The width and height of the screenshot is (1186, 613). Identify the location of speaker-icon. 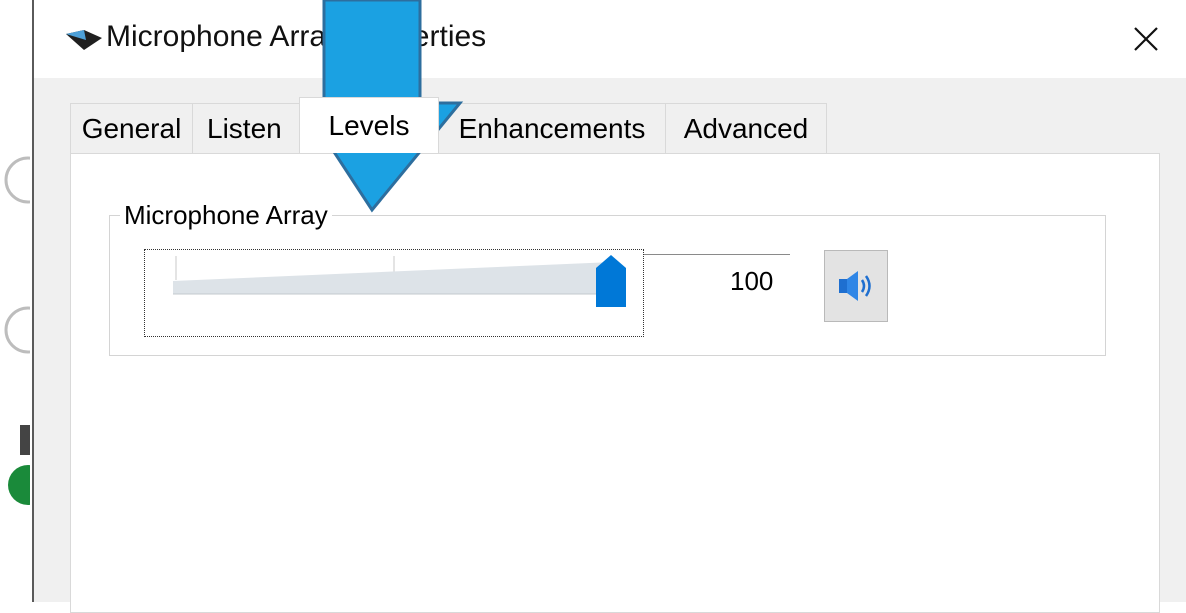
(855, 286).